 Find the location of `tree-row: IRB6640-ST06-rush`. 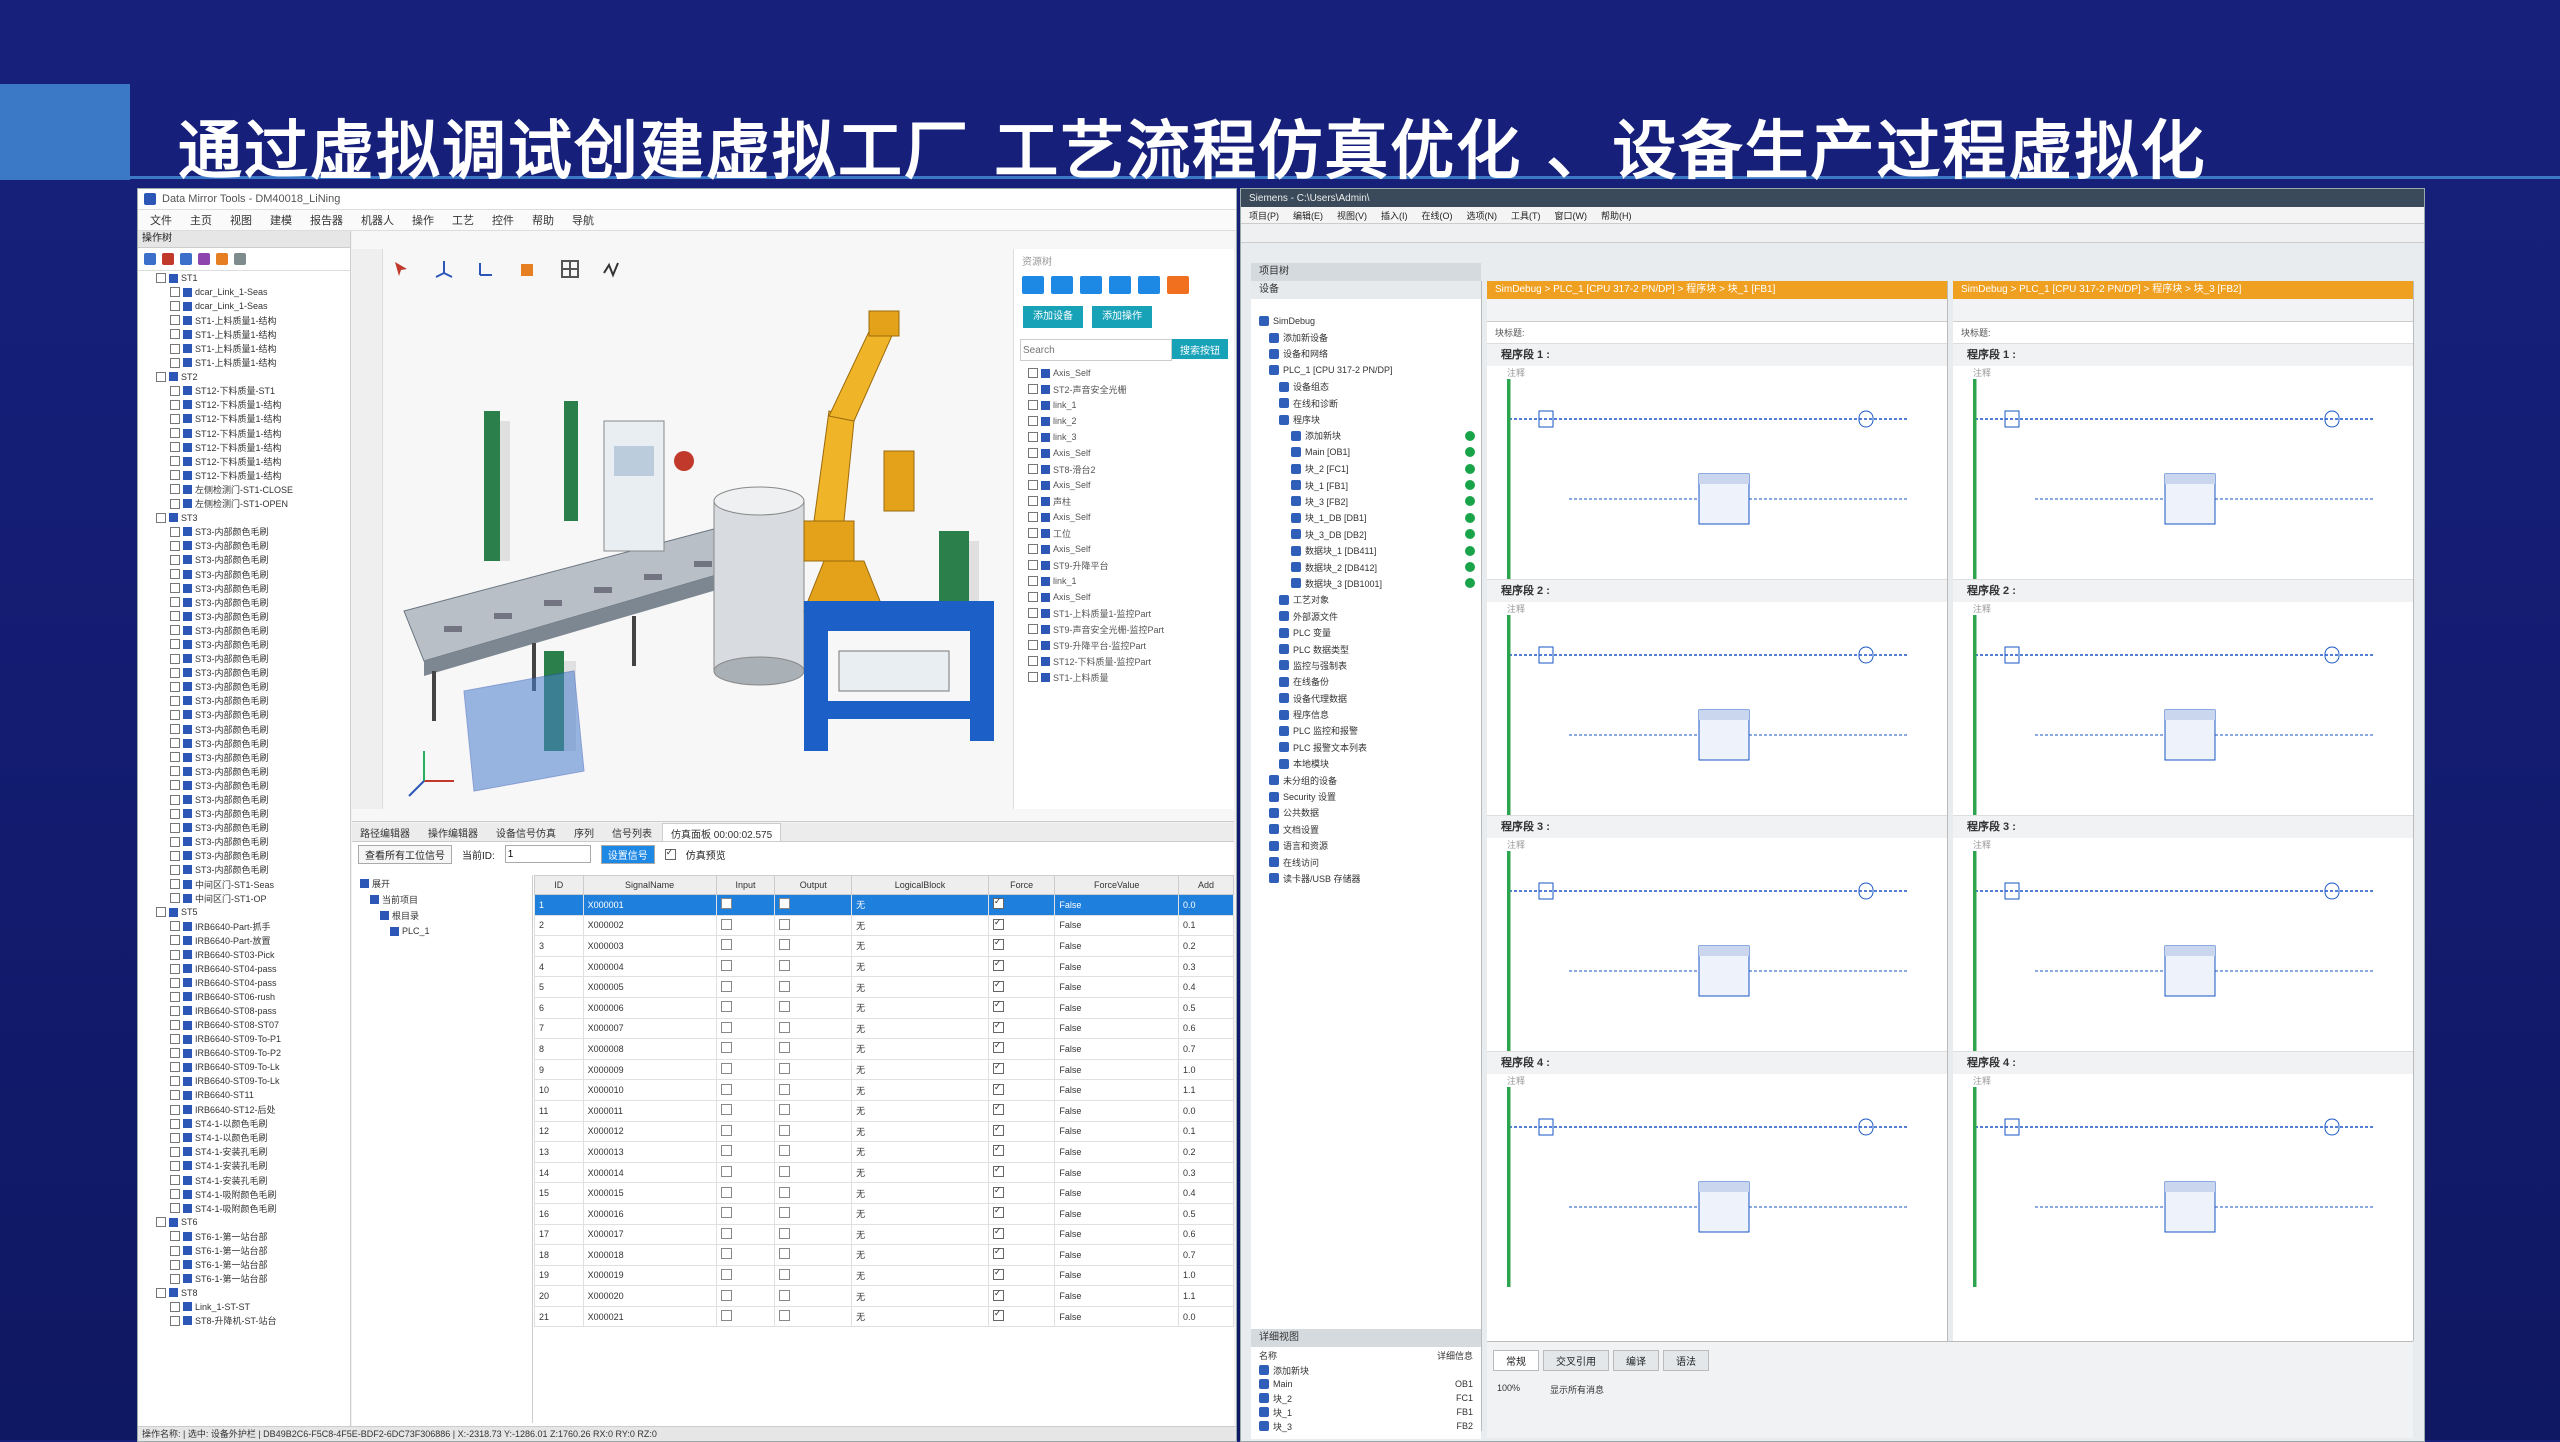

tree-row: IRB6640-ST06-rush is located at coordinates (244, 997).